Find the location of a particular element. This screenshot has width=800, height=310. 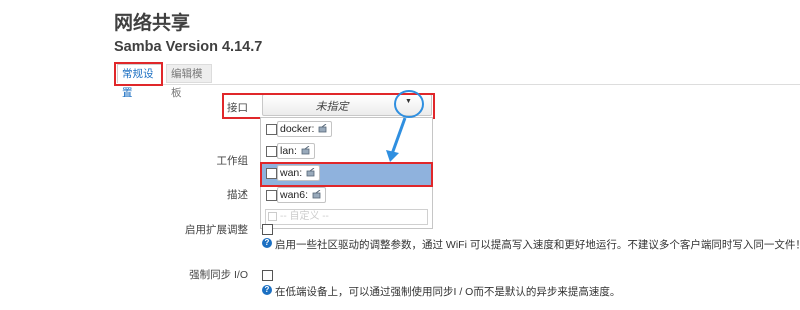

sync-io-label: 强制同步 I/O is located at coordinates (218, 275).